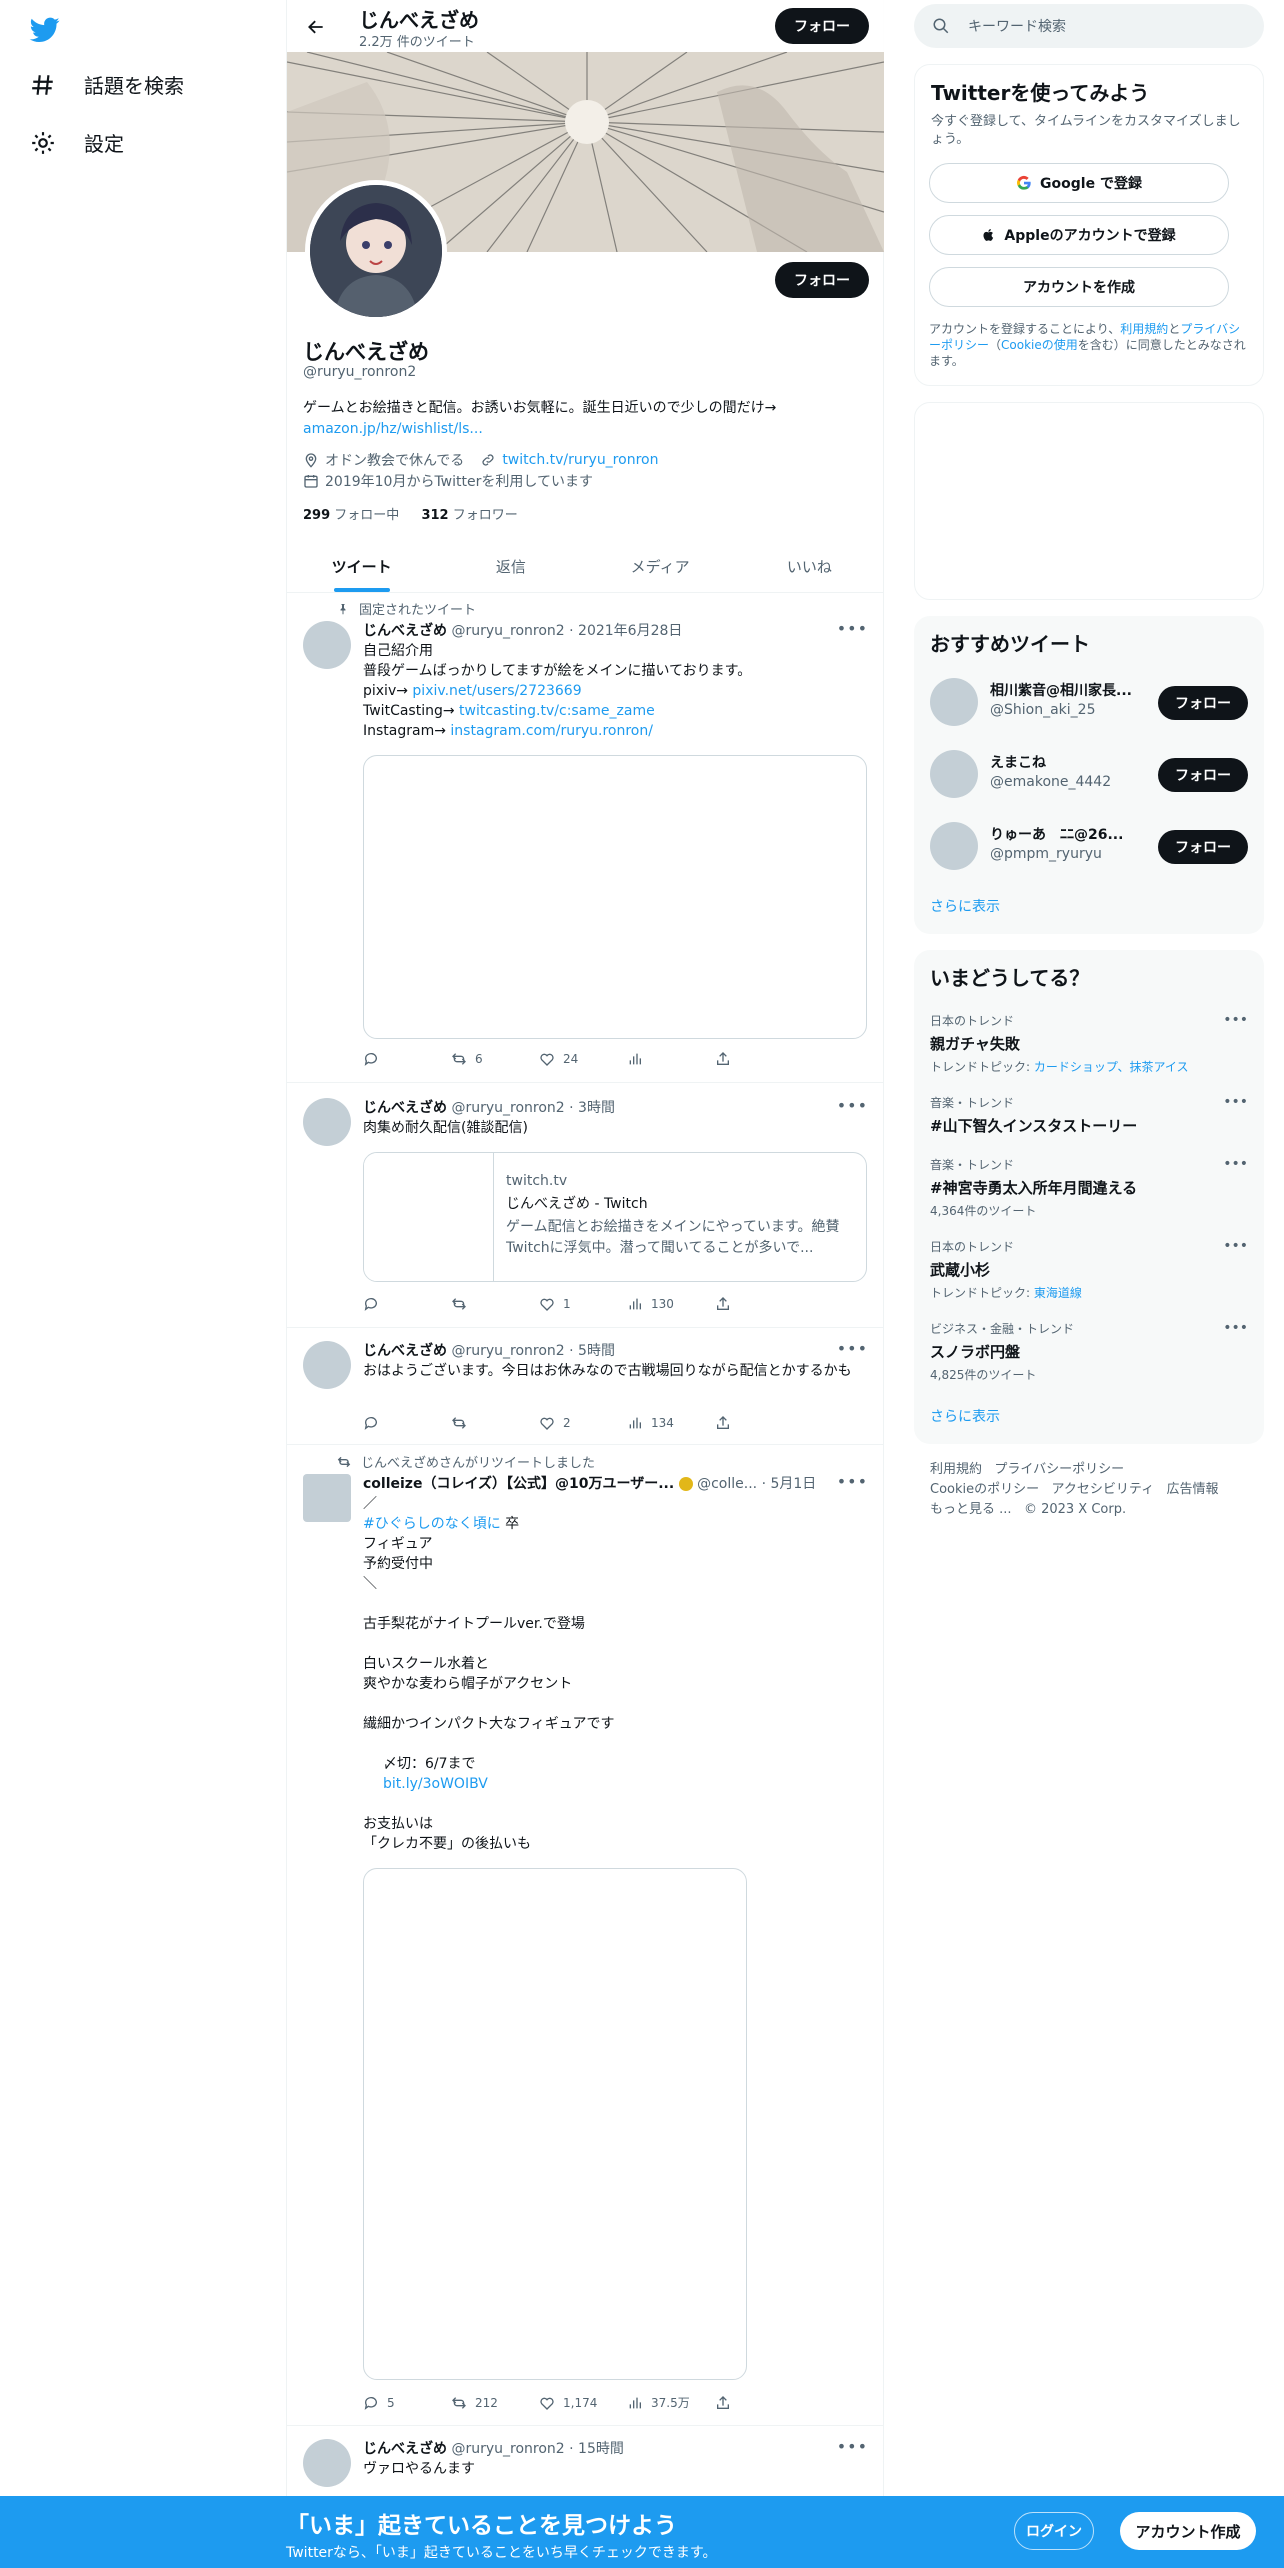  Describe the element at coordinates (583, 1423) in the screenshot. I see `like-button: 2` at that location.